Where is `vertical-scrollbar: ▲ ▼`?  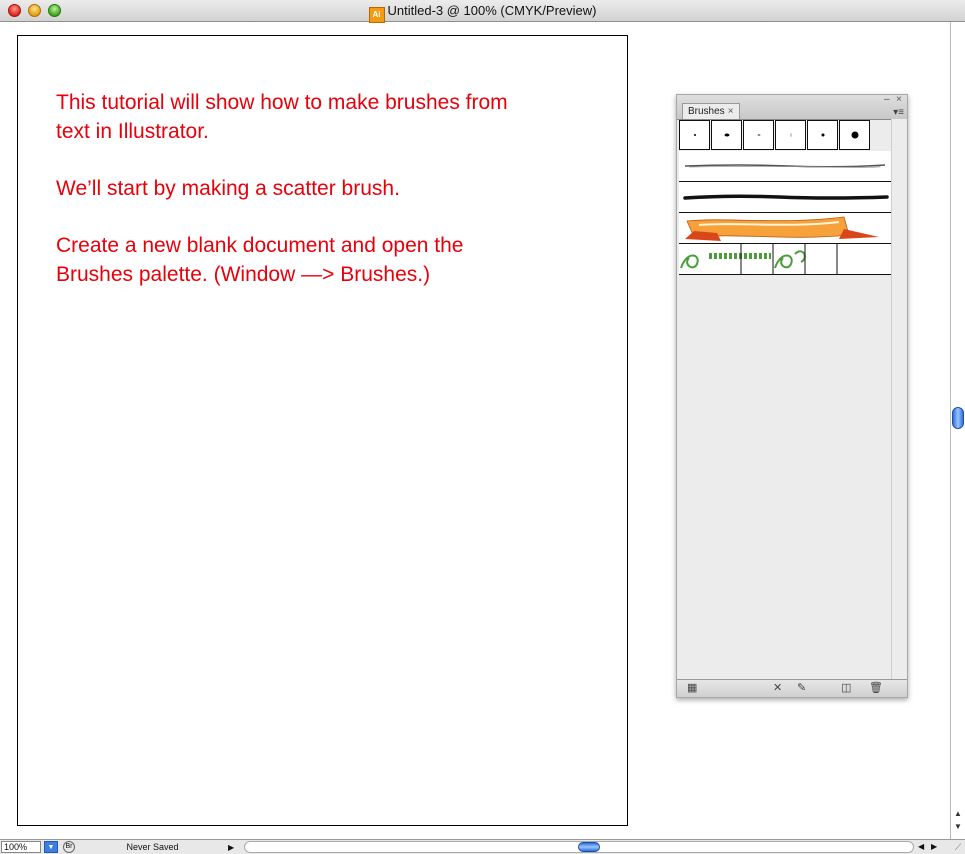
vertical-scrollbar: ▲ ▼ is located at coordinates (957, 430).